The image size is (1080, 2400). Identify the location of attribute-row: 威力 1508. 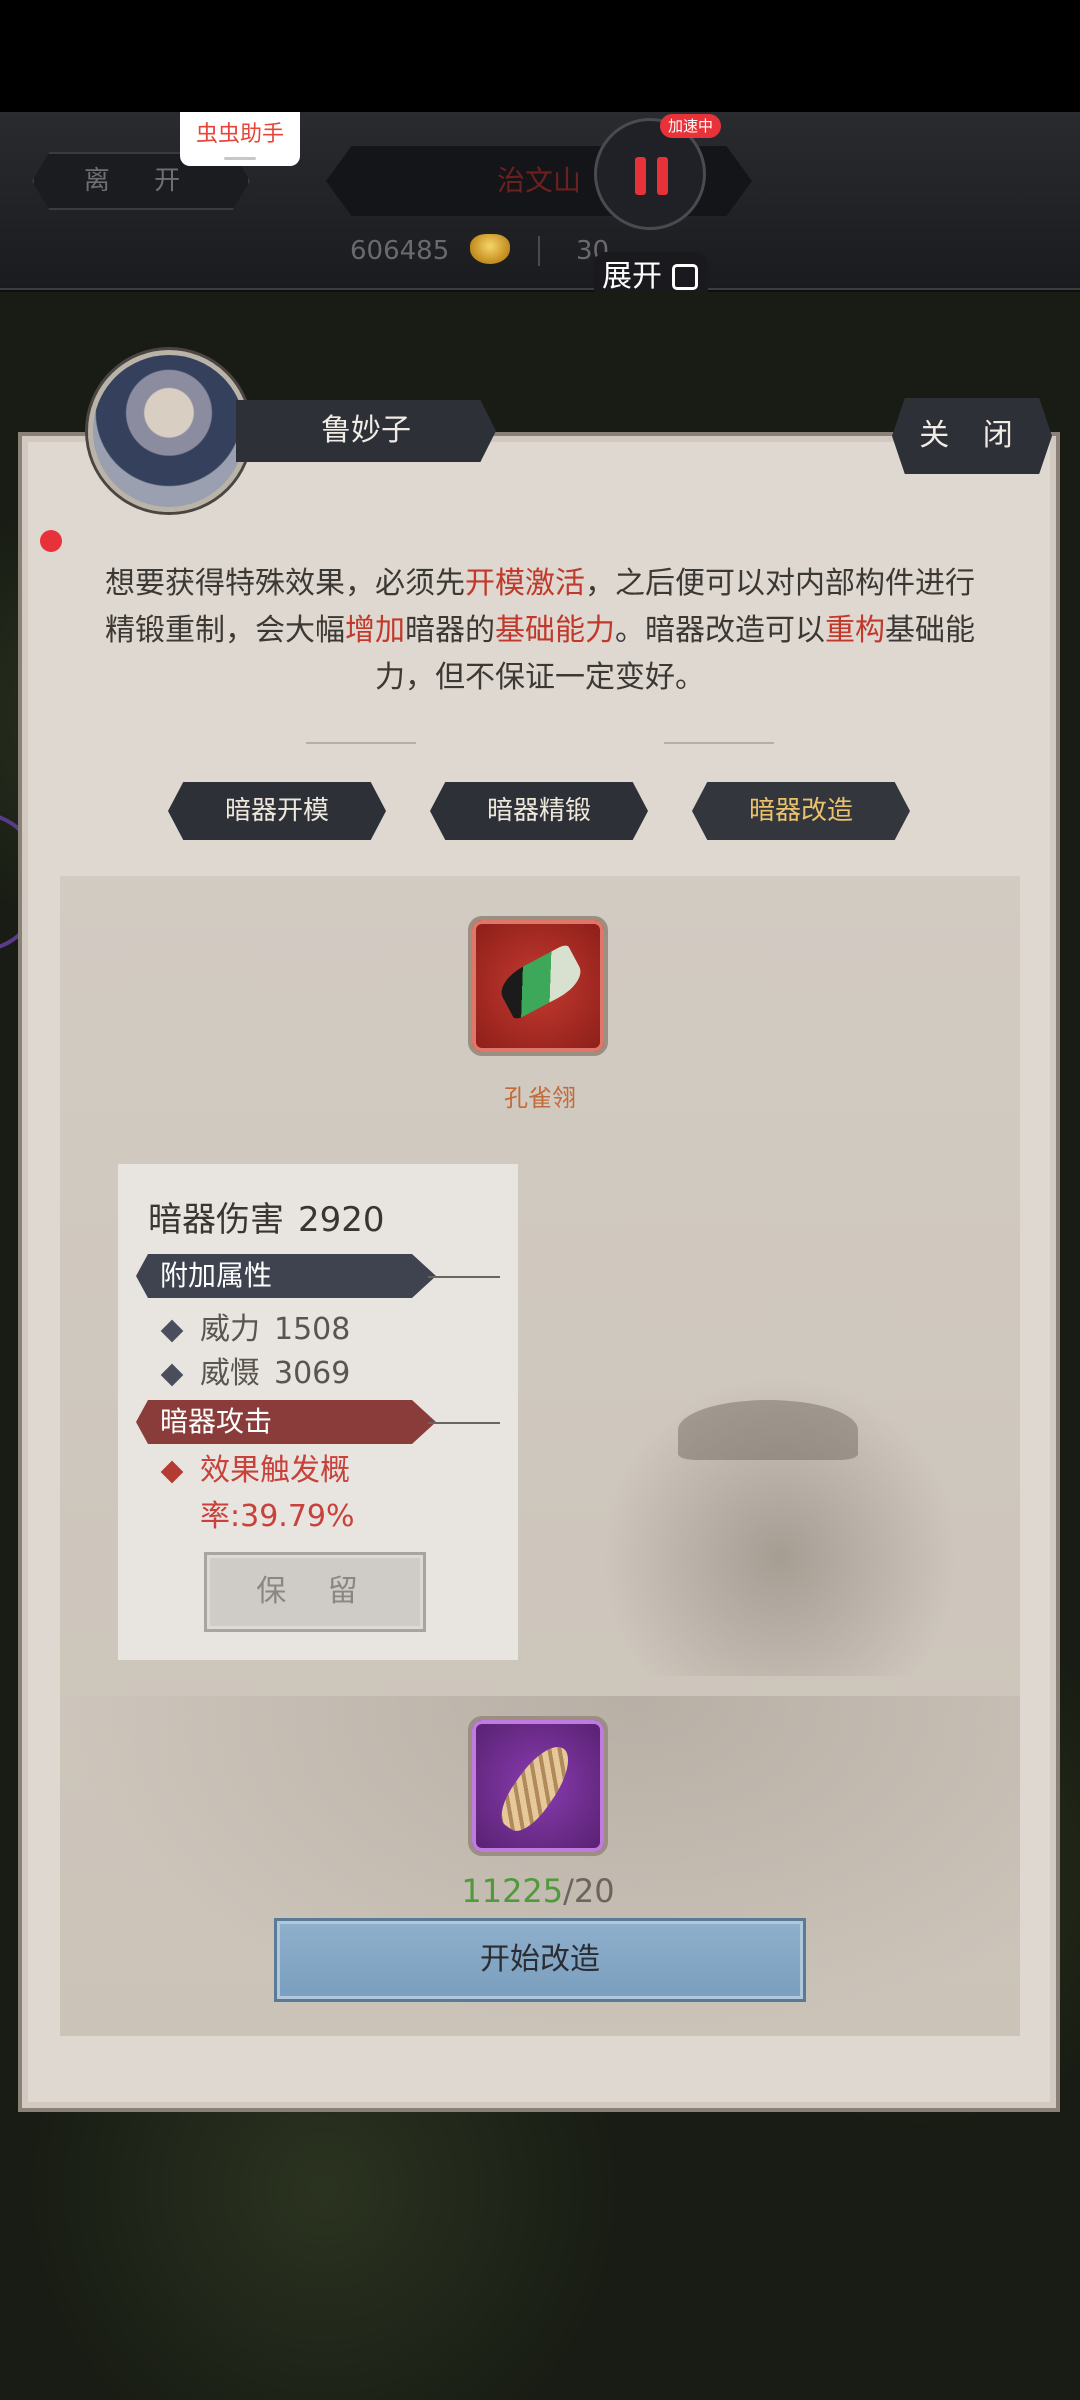
(255, 1326).